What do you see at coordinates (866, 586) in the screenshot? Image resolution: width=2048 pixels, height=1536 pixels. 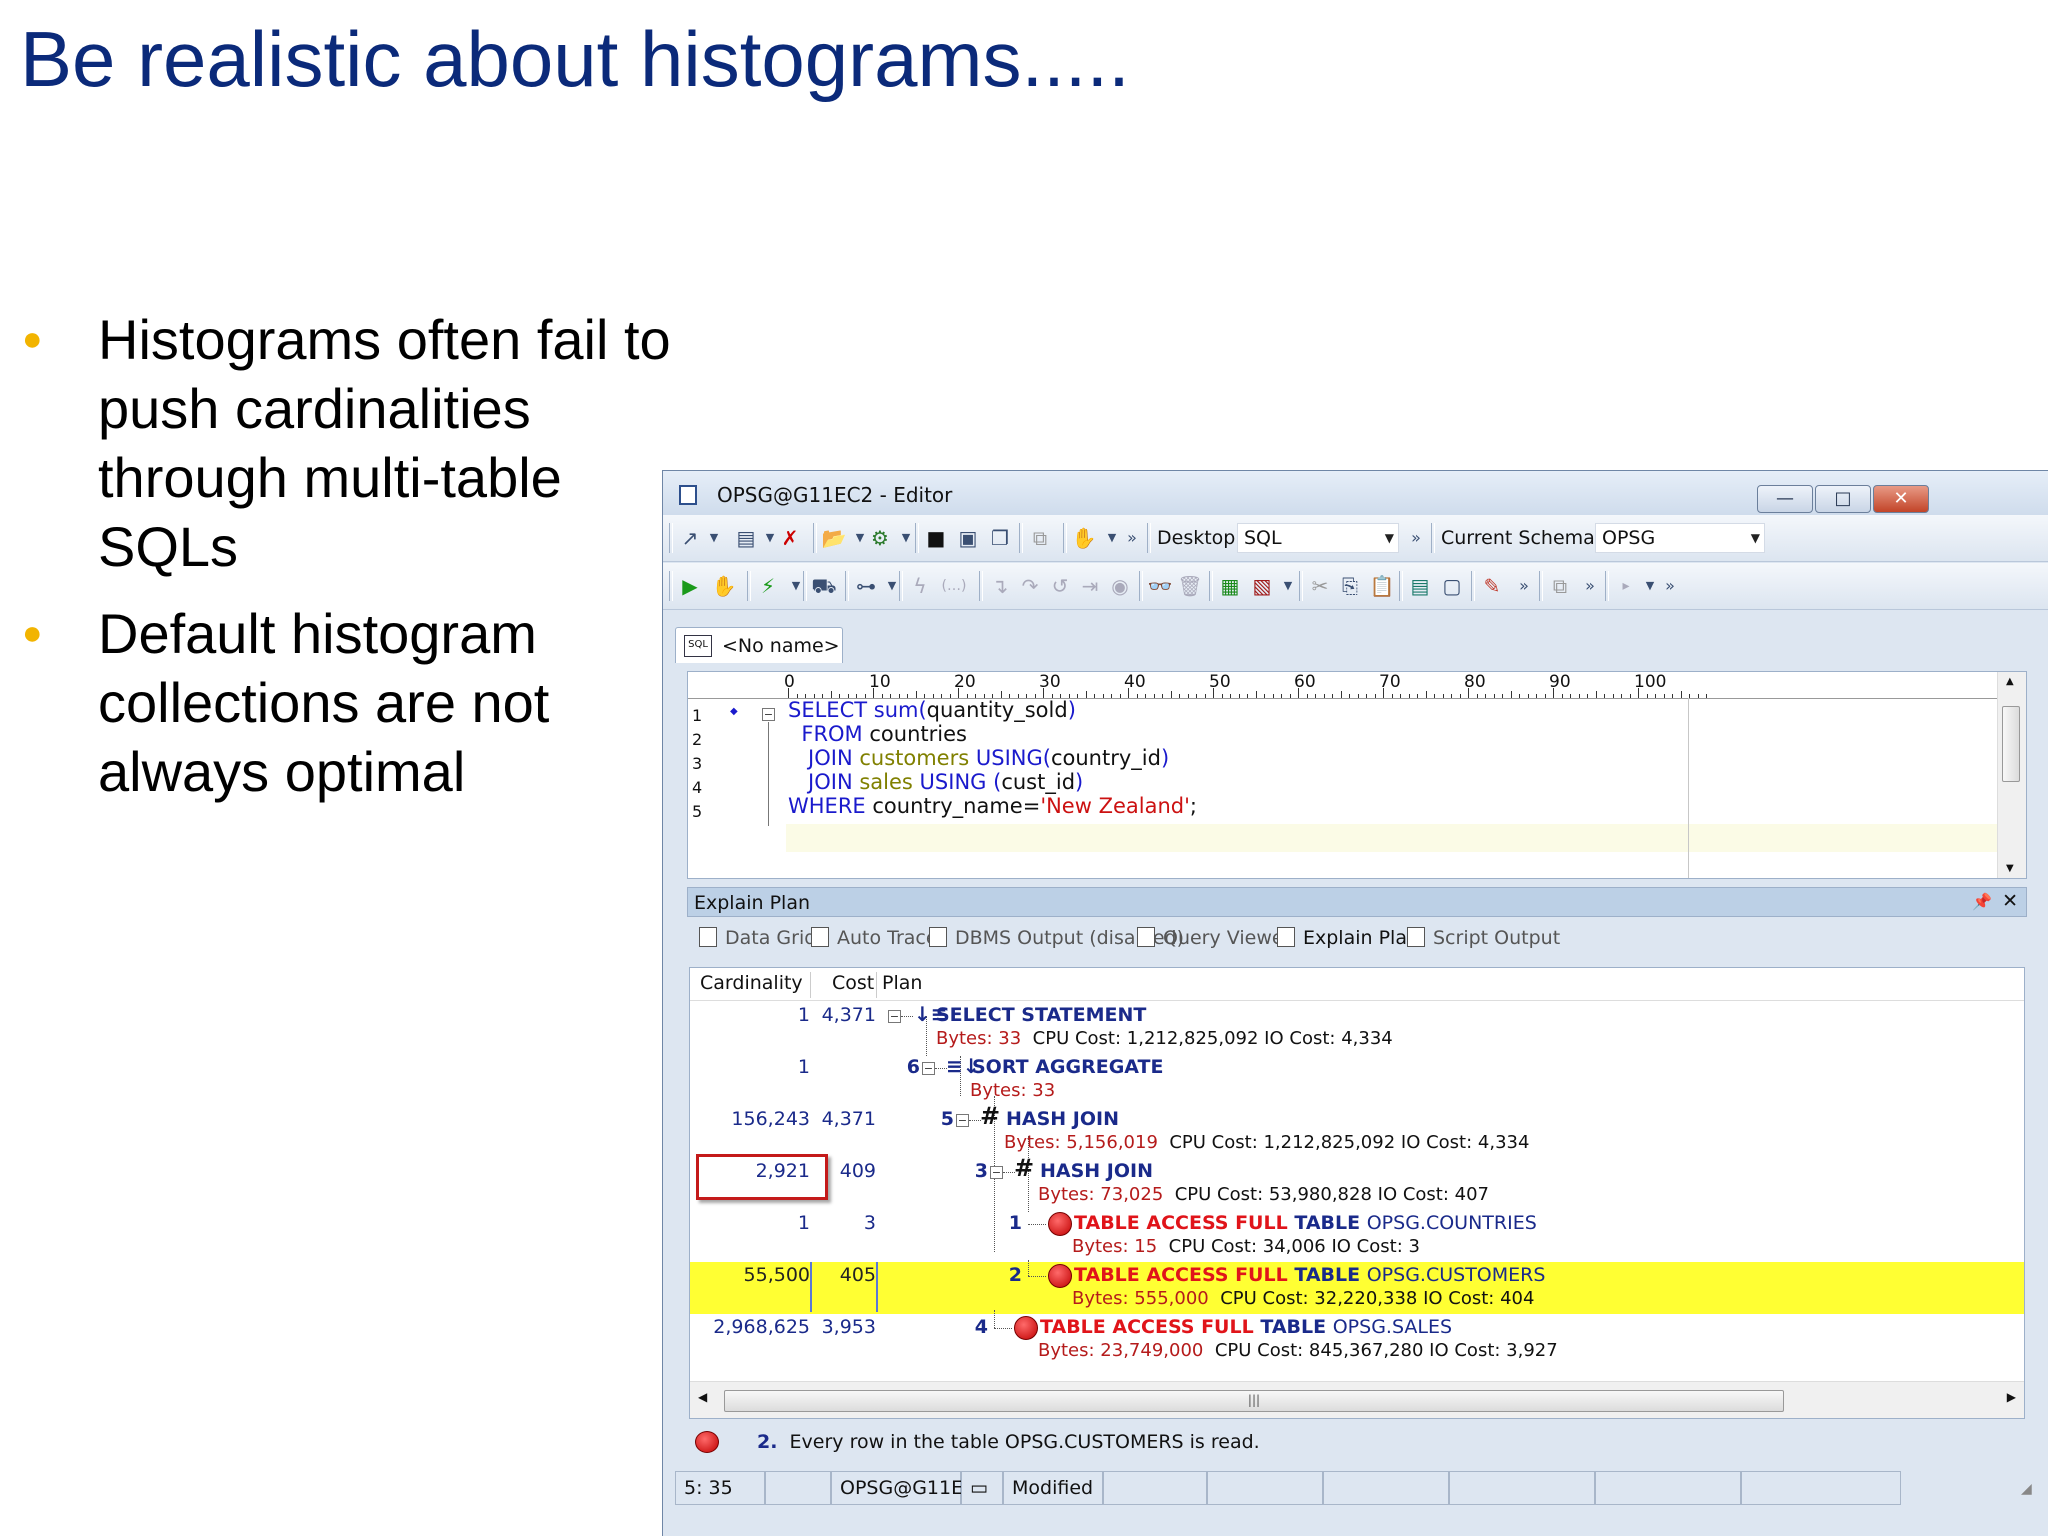 I see `query-builder-icon: ⊶` at bounding box center [866, 586].